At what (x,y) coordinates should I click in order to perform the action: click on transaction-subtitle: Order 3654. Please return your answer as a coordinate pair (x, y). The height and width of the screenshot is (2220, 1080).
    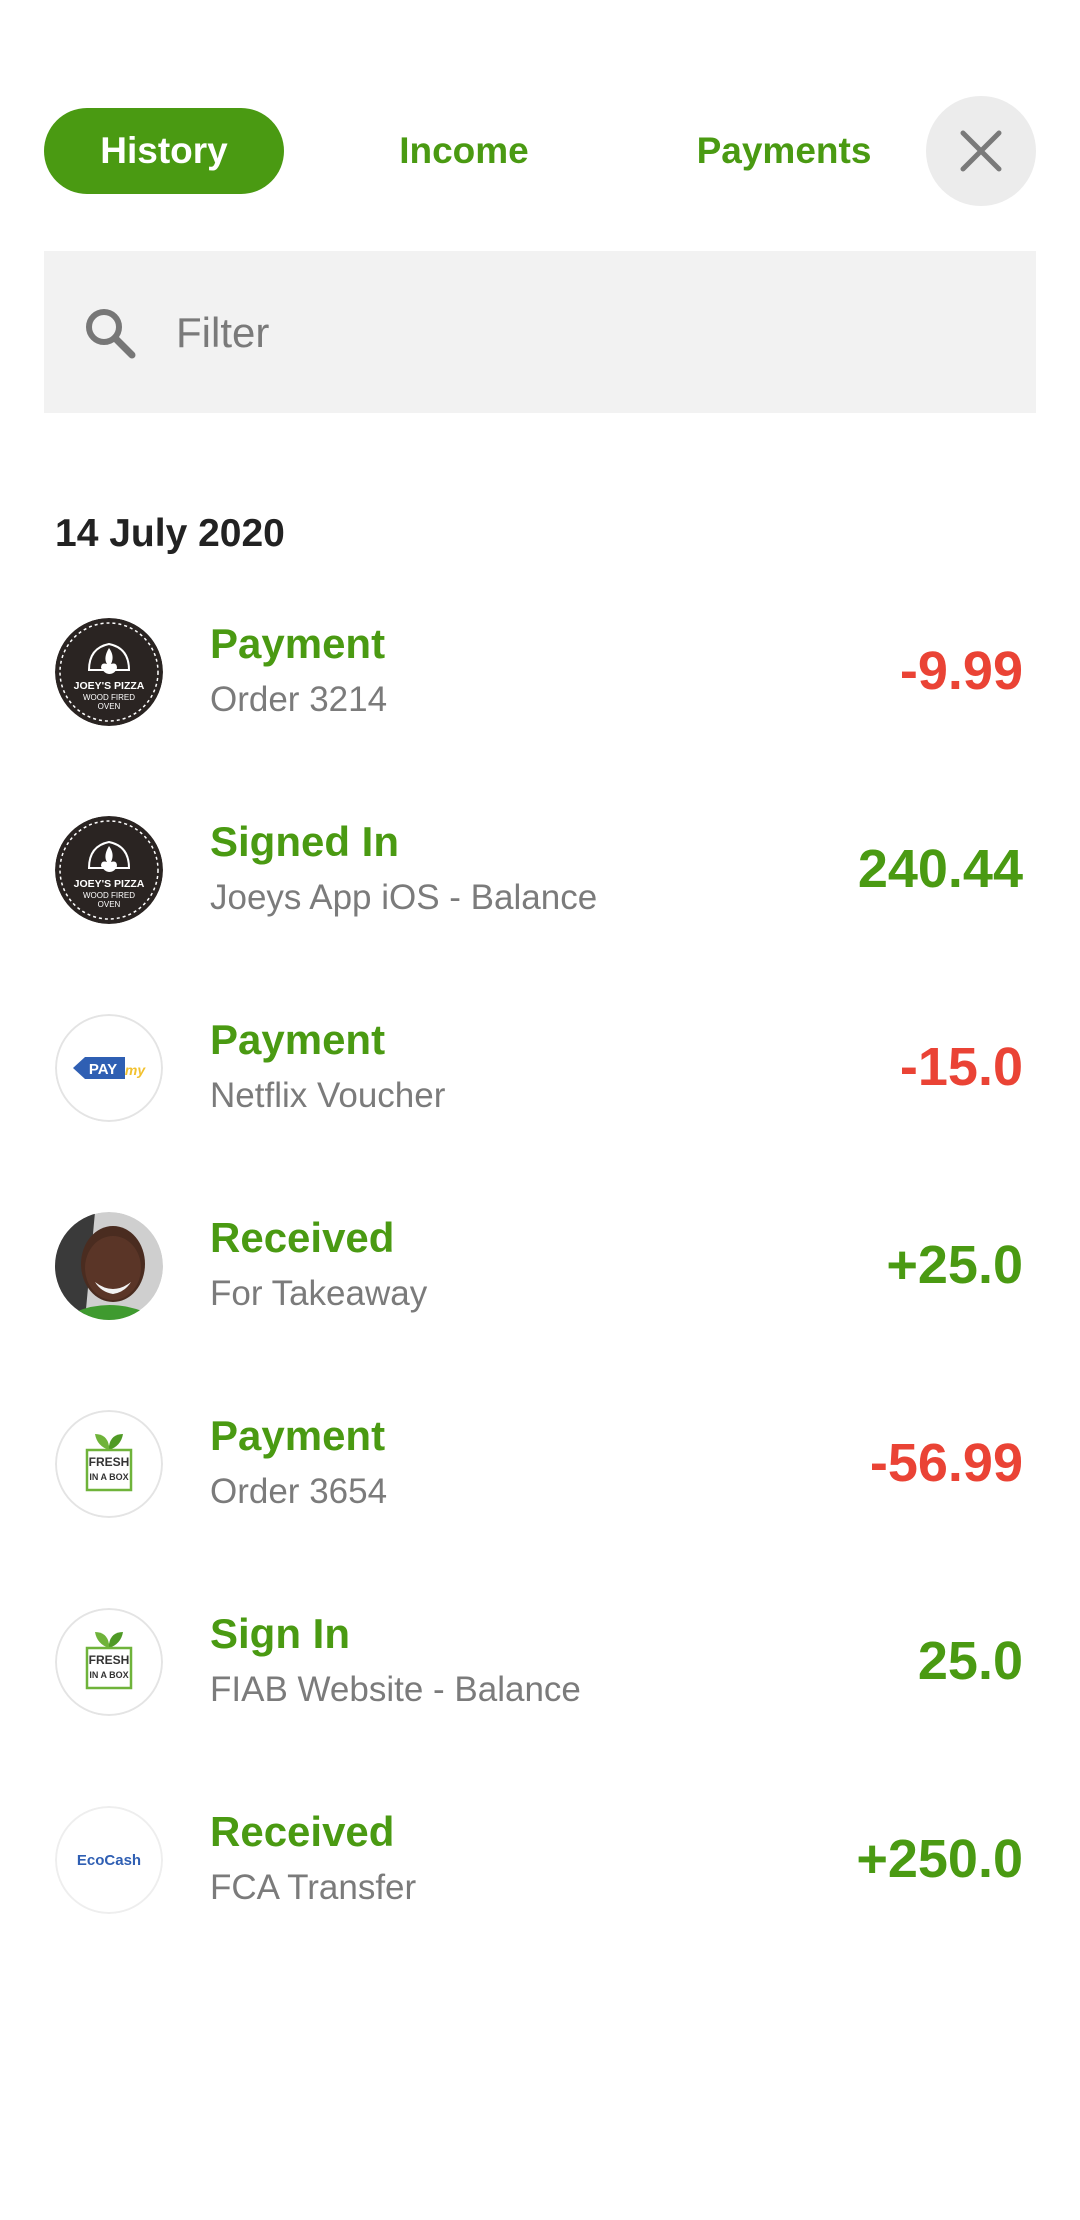
    Looking at the image, I should click on (299, 1491).